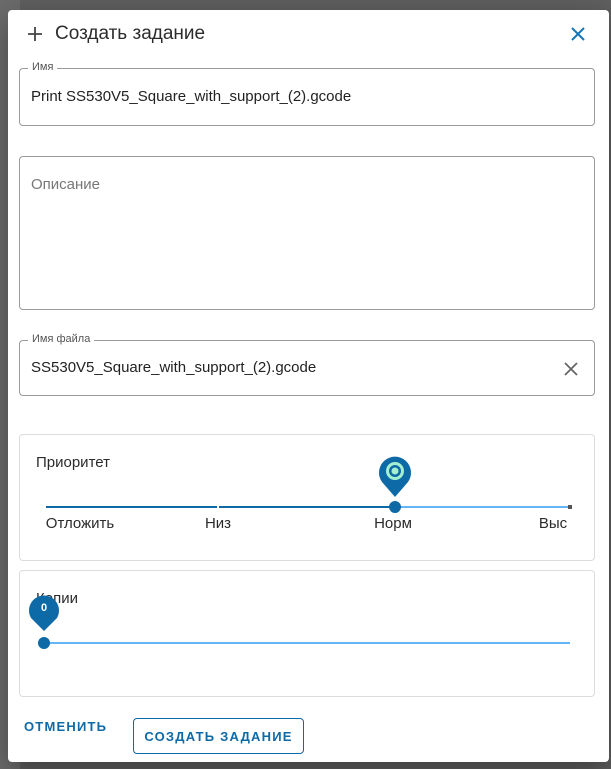  I want to click on cancel-button: ОТМЕНИТЬ, so click(65, 726).